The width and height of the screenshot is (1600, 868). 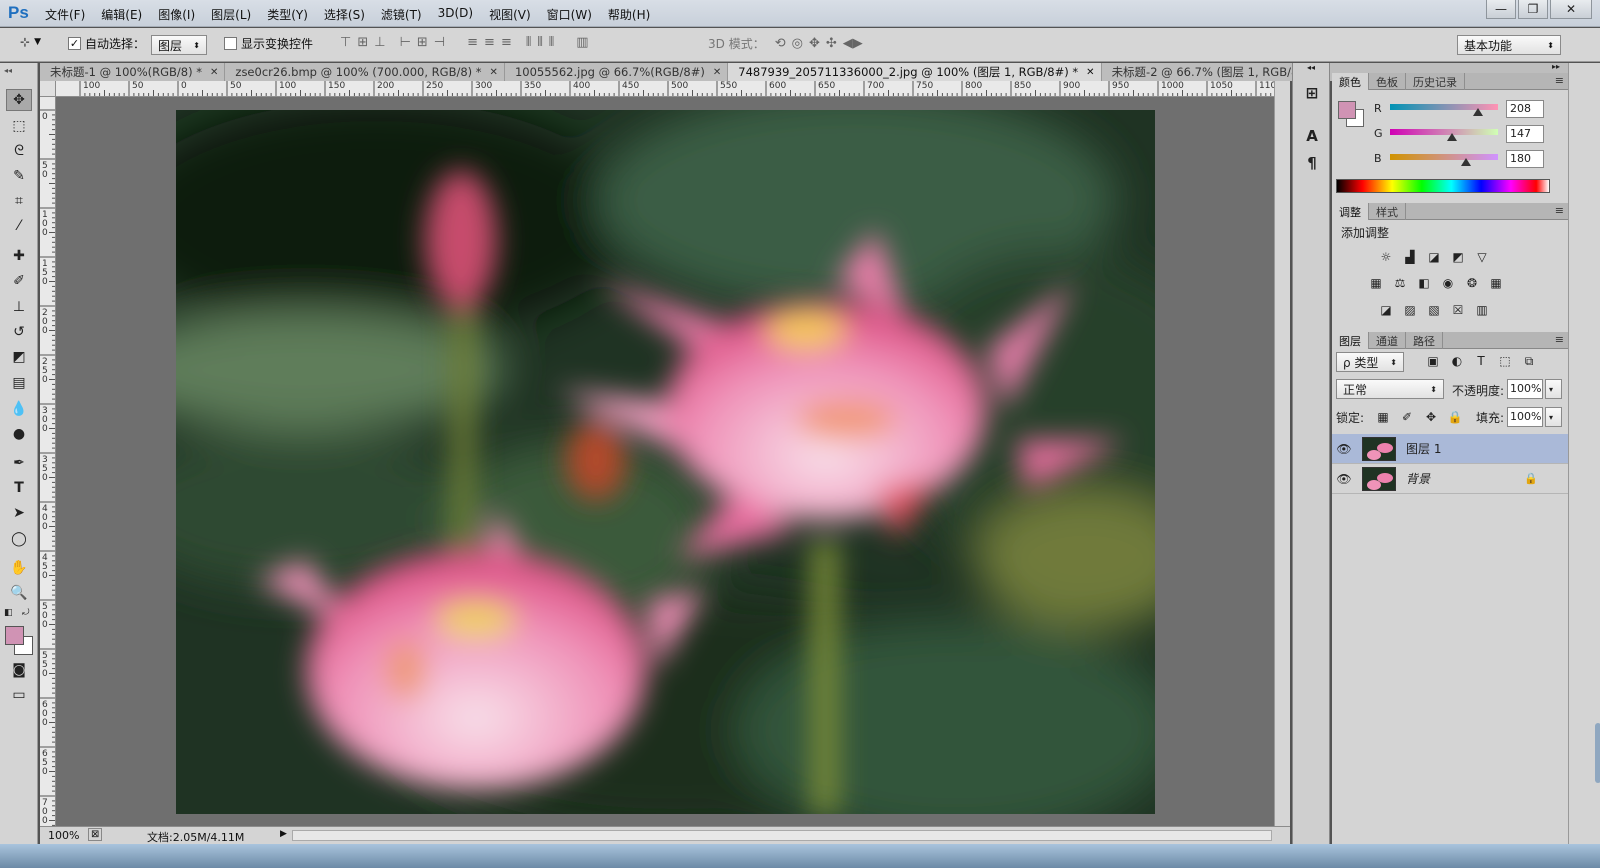 I want to click on hand-tool: ✋, so click(x=19, y=568).